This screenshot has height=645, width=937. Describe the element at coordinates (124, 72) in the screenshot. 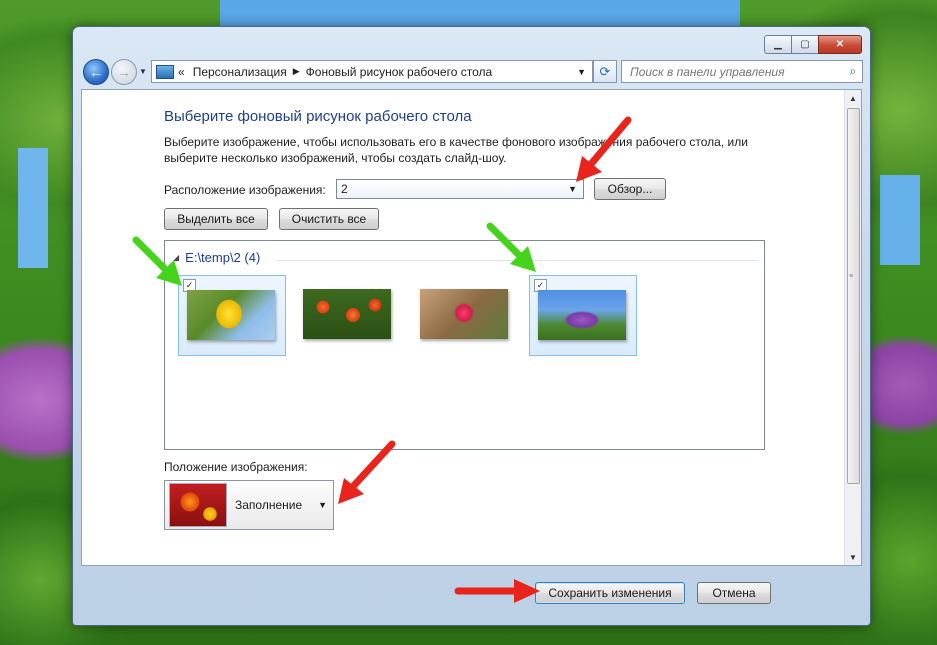

I see `forward-button: →` at that location.